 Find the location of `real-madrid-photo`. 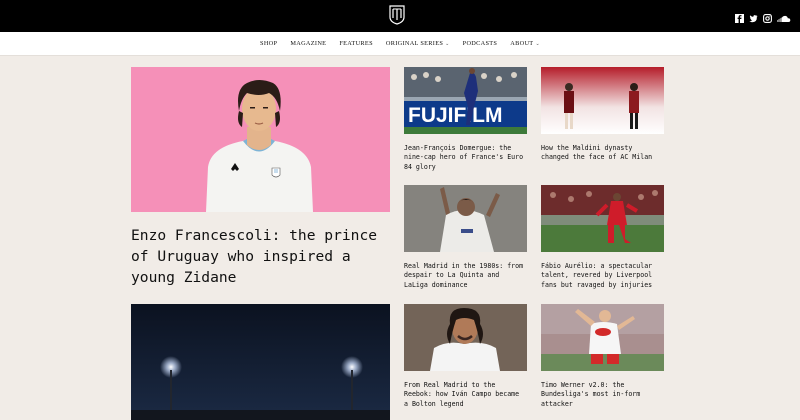

real-madrid-photo is located at coordinates (465, 218).